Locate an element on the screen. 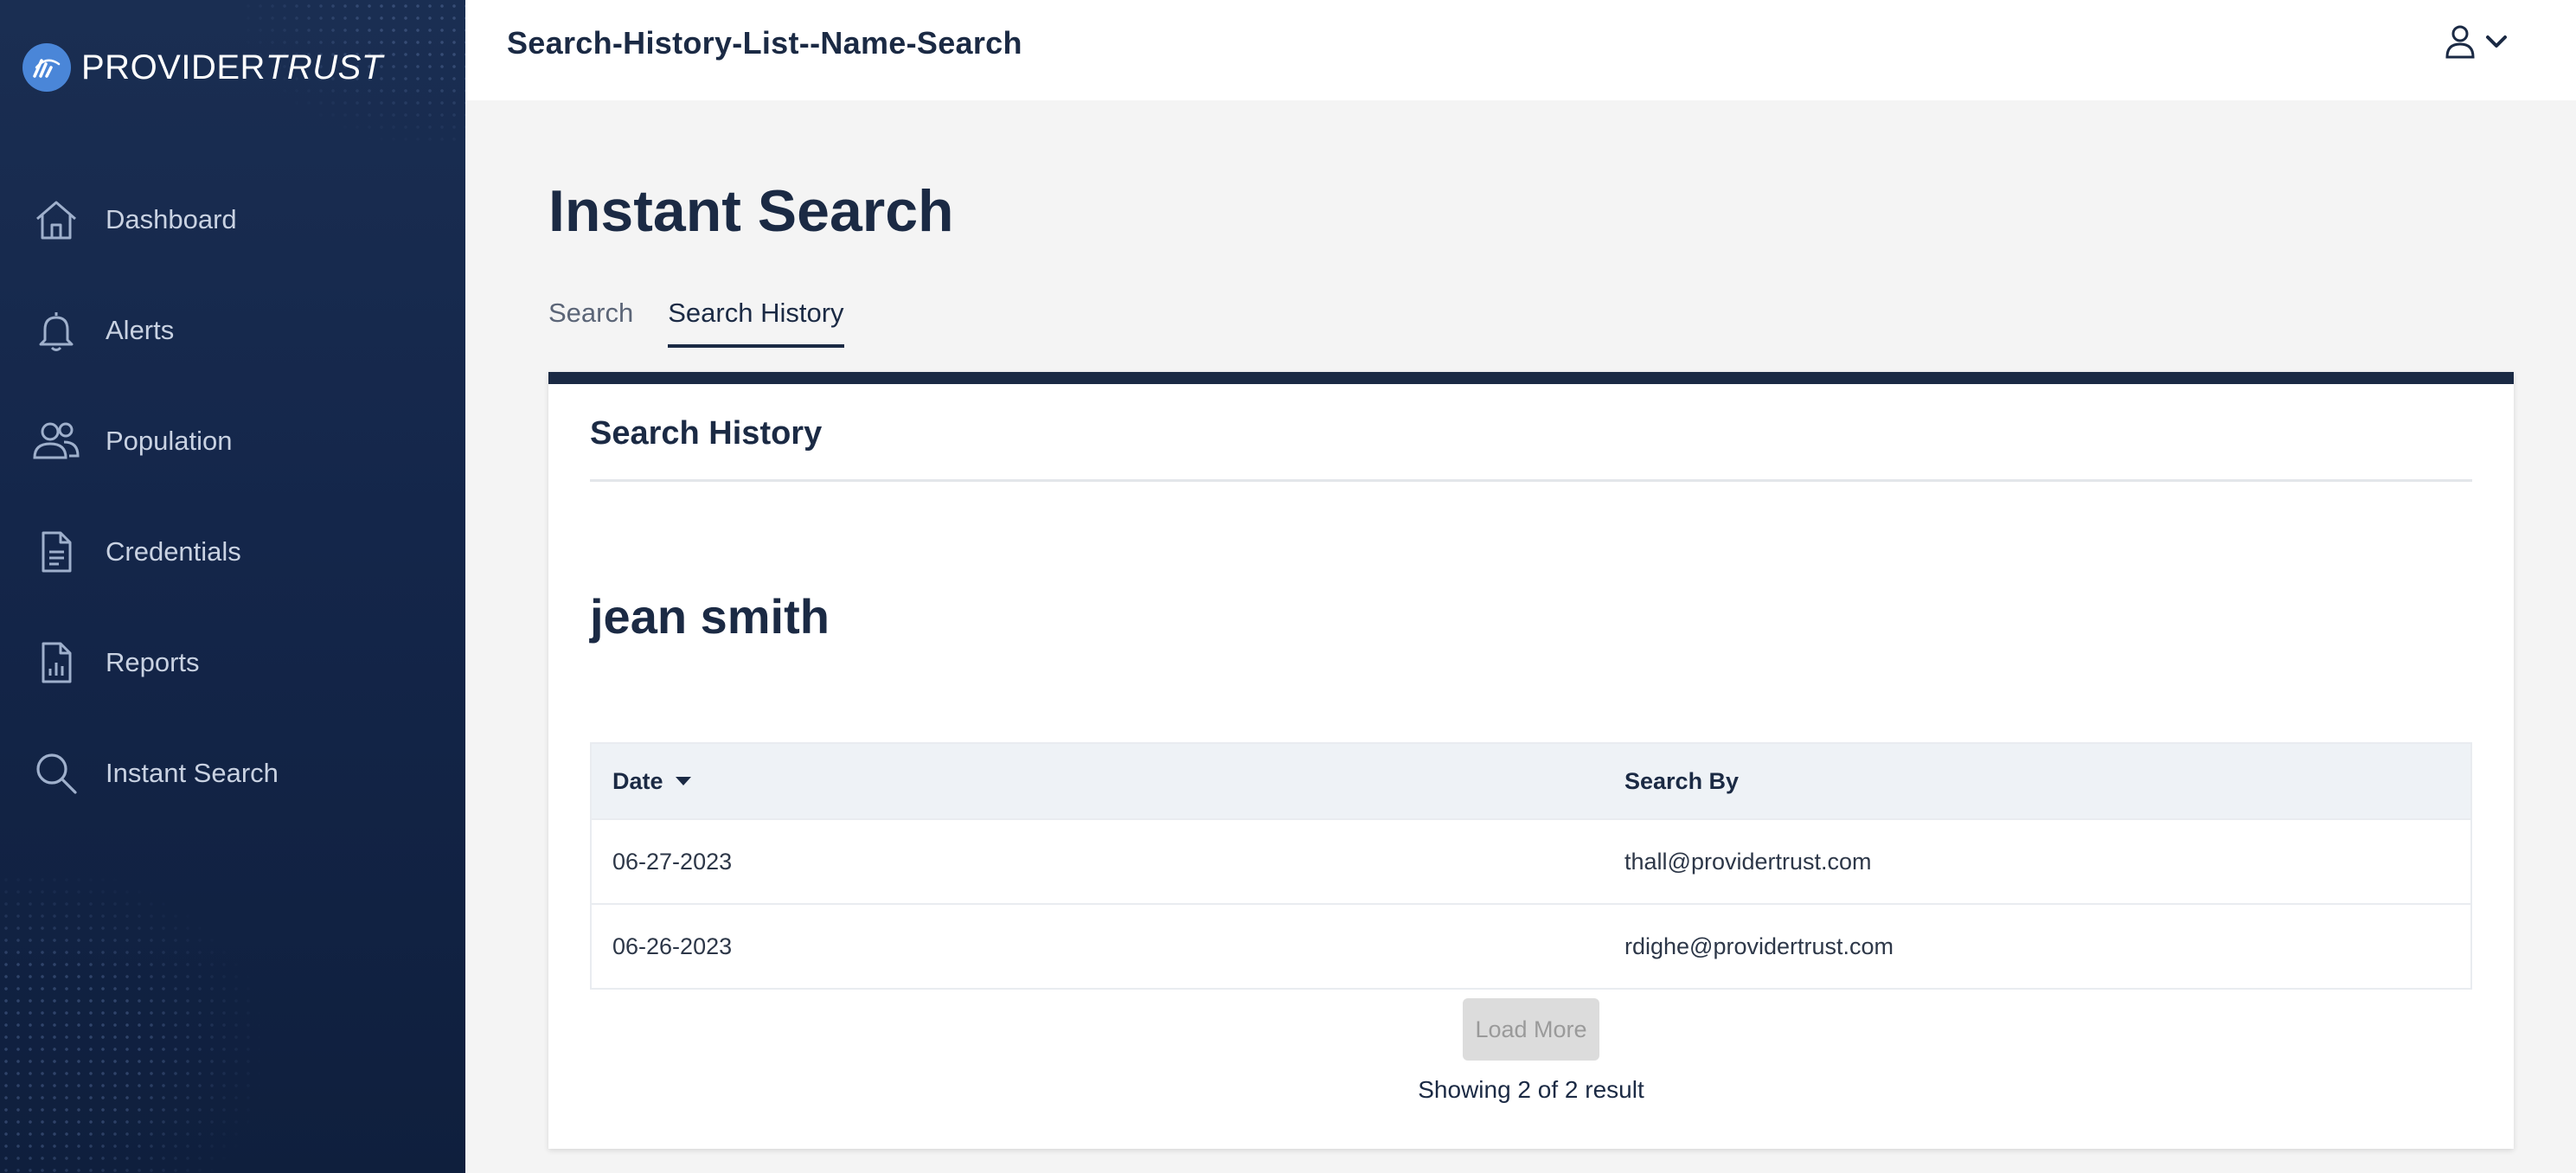 This screenshot has width=2576, height=1173. user-icon is located at coordinates (2460, 43).